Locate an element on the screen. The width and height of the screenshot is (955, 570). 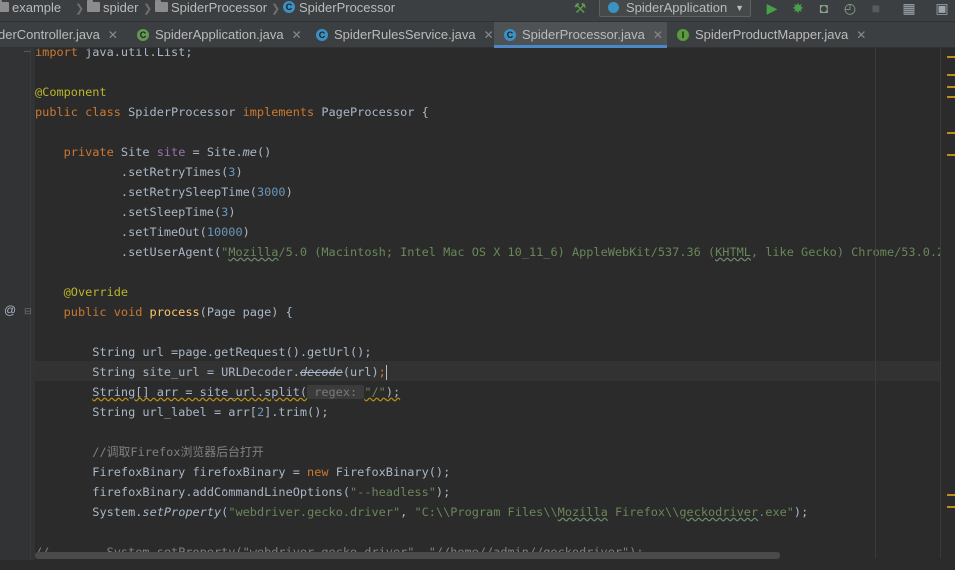
breadcrumb-spiderprocessor-file: SpiderProcessor is located at coordinates (211, 10).